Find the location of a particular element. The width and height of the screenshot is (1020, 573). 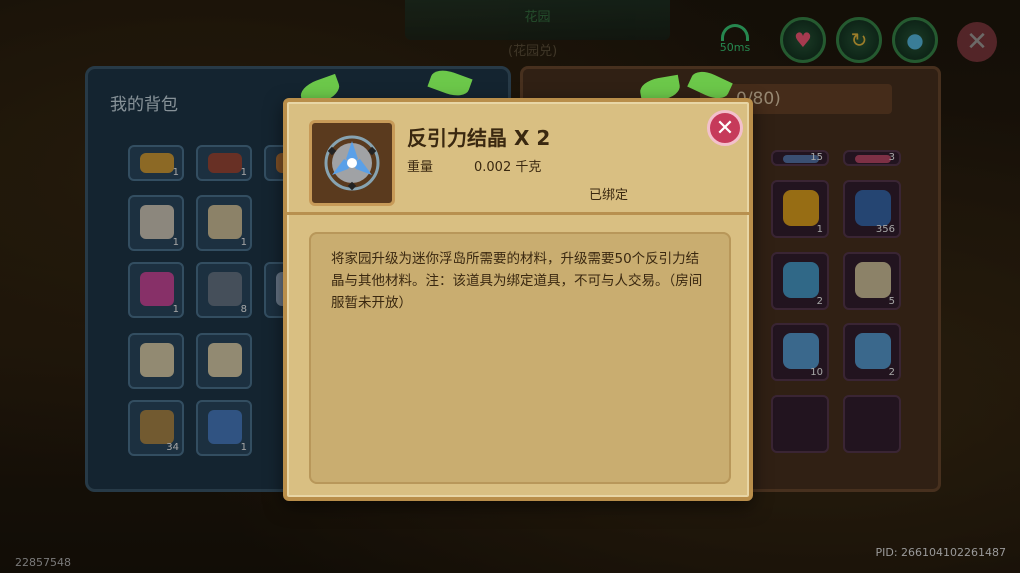

weight-label: 重量 is located at coordinates (420, 167).